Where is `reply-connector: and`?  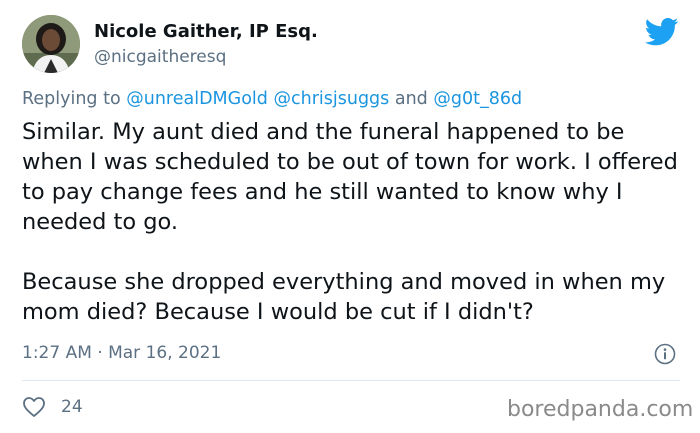
reply-connector: and is located at coordinates (411, 99).